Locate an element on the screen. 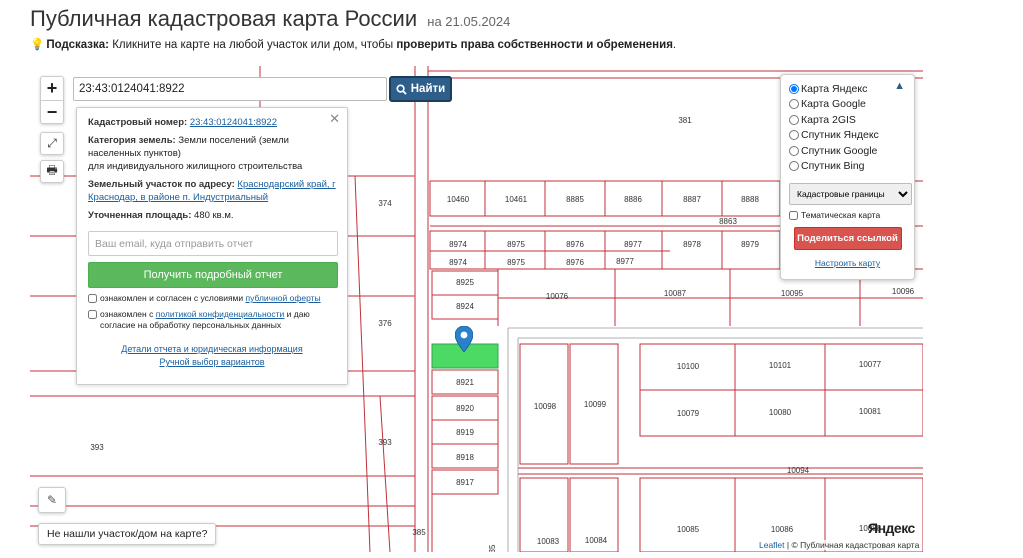 The image size is (1023, 558). layer-option-2gis-map: Карта 2GIS is located at coordinates (847, 120).